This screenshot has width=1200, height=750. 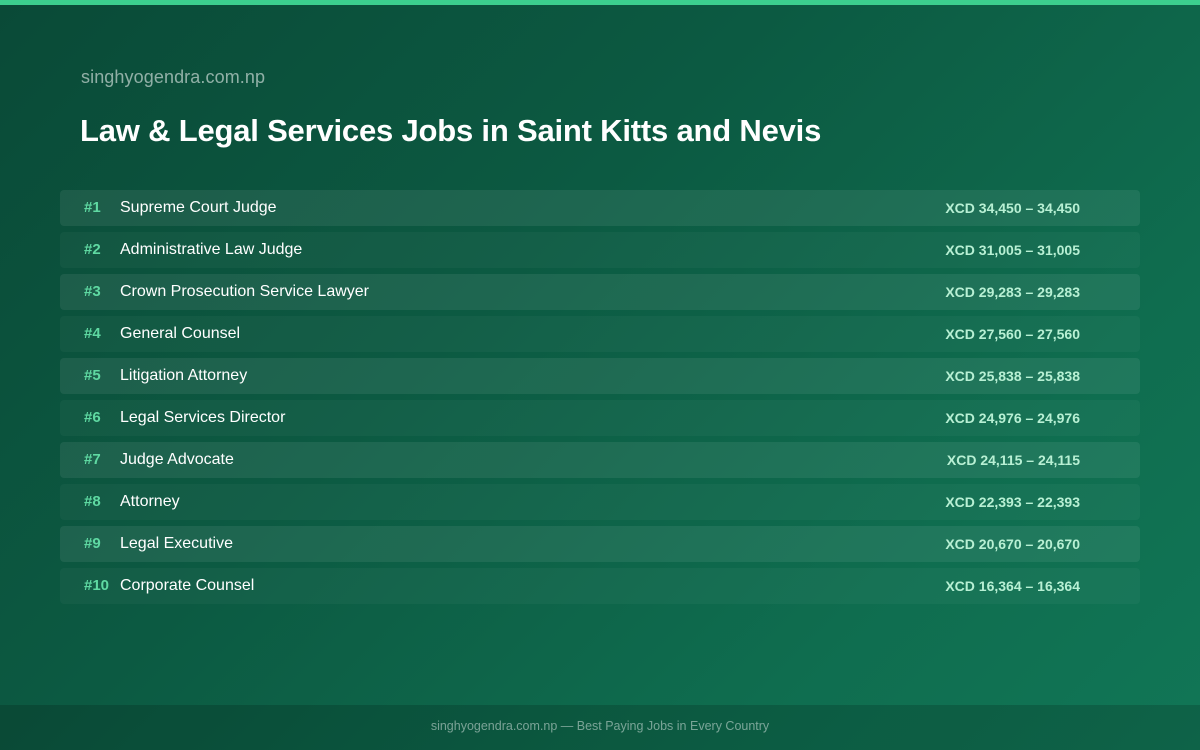 I want to click on job-title: Legal Services Director, so click(x=203, y=417).